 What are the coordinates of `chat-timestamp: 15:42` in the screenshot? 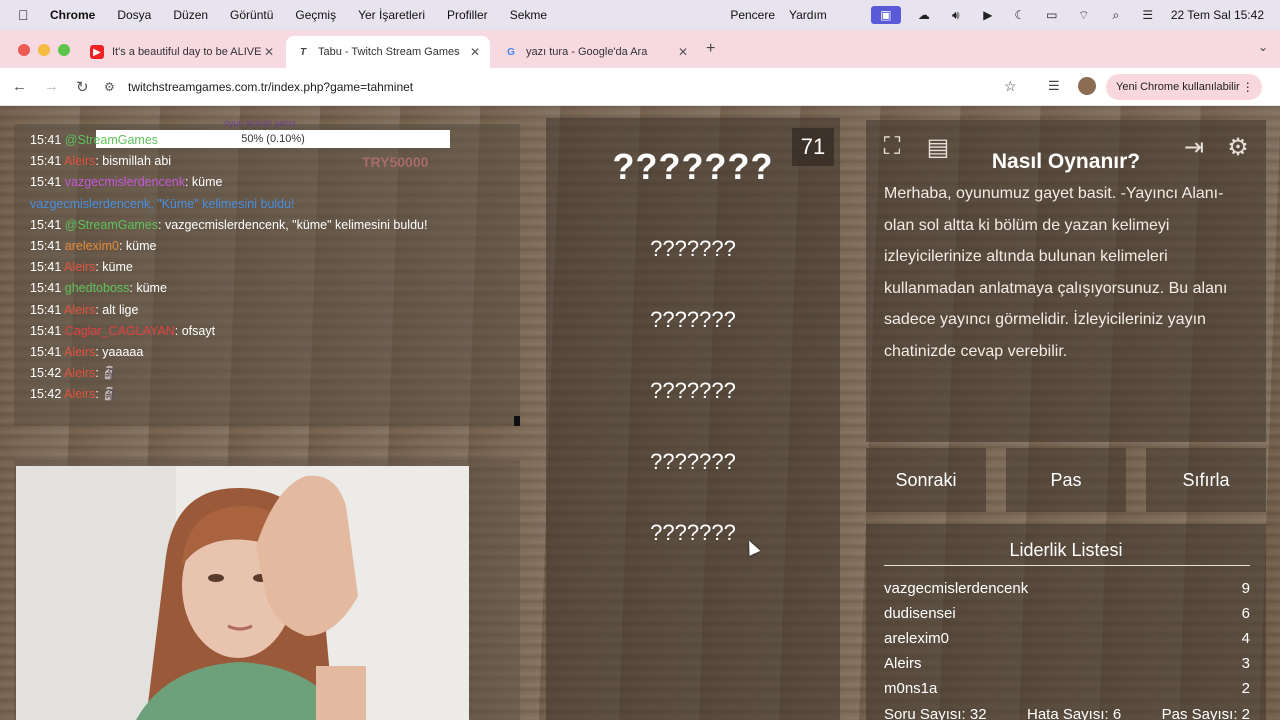 It's located at (46, 373).